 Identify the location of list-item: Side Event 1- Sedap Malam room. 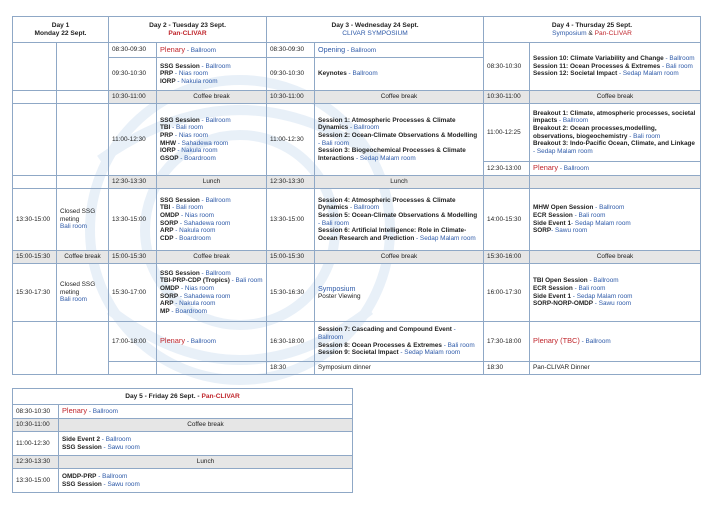
(615, 224).